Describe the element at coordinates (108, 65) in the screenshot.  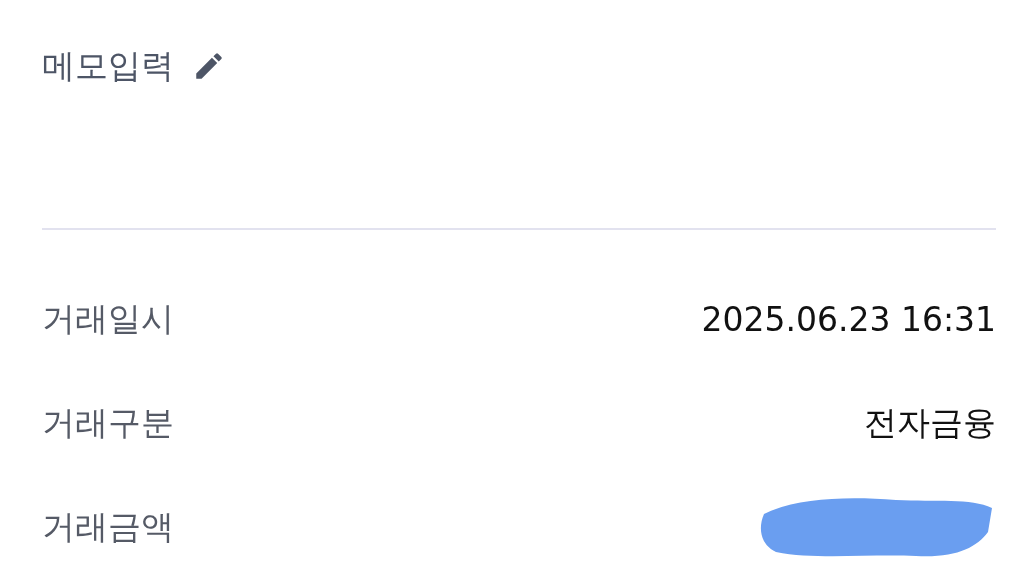
I see `memo-label: 메모입력` at that location.